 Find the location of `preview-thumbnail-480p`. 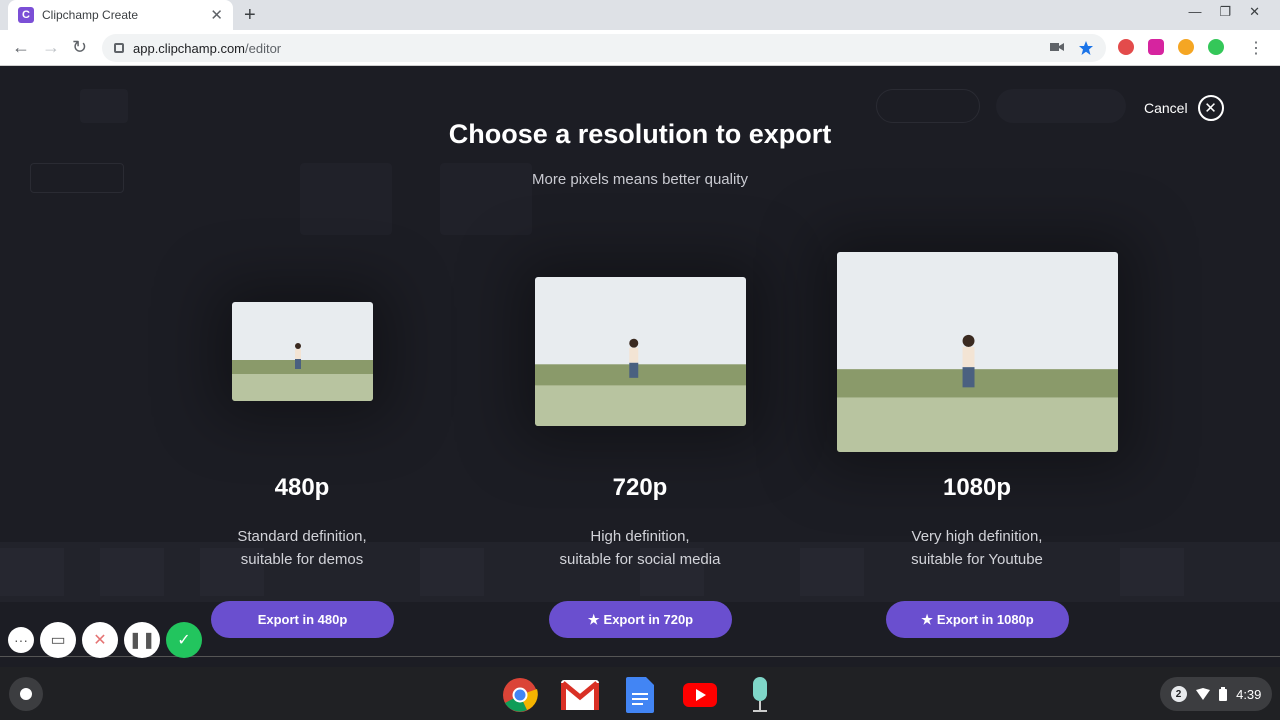

preview-thumbnail-480p is located at coordinates (302, 351).